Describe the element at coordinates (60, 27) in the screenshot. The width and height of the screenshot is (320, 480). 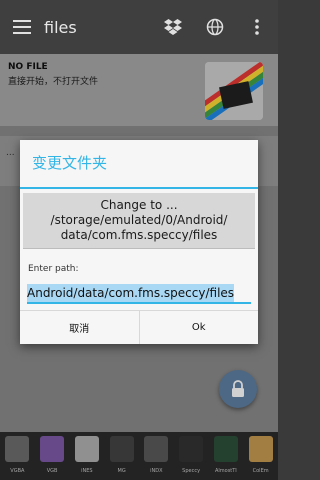
I see `app-title: files` at that location.